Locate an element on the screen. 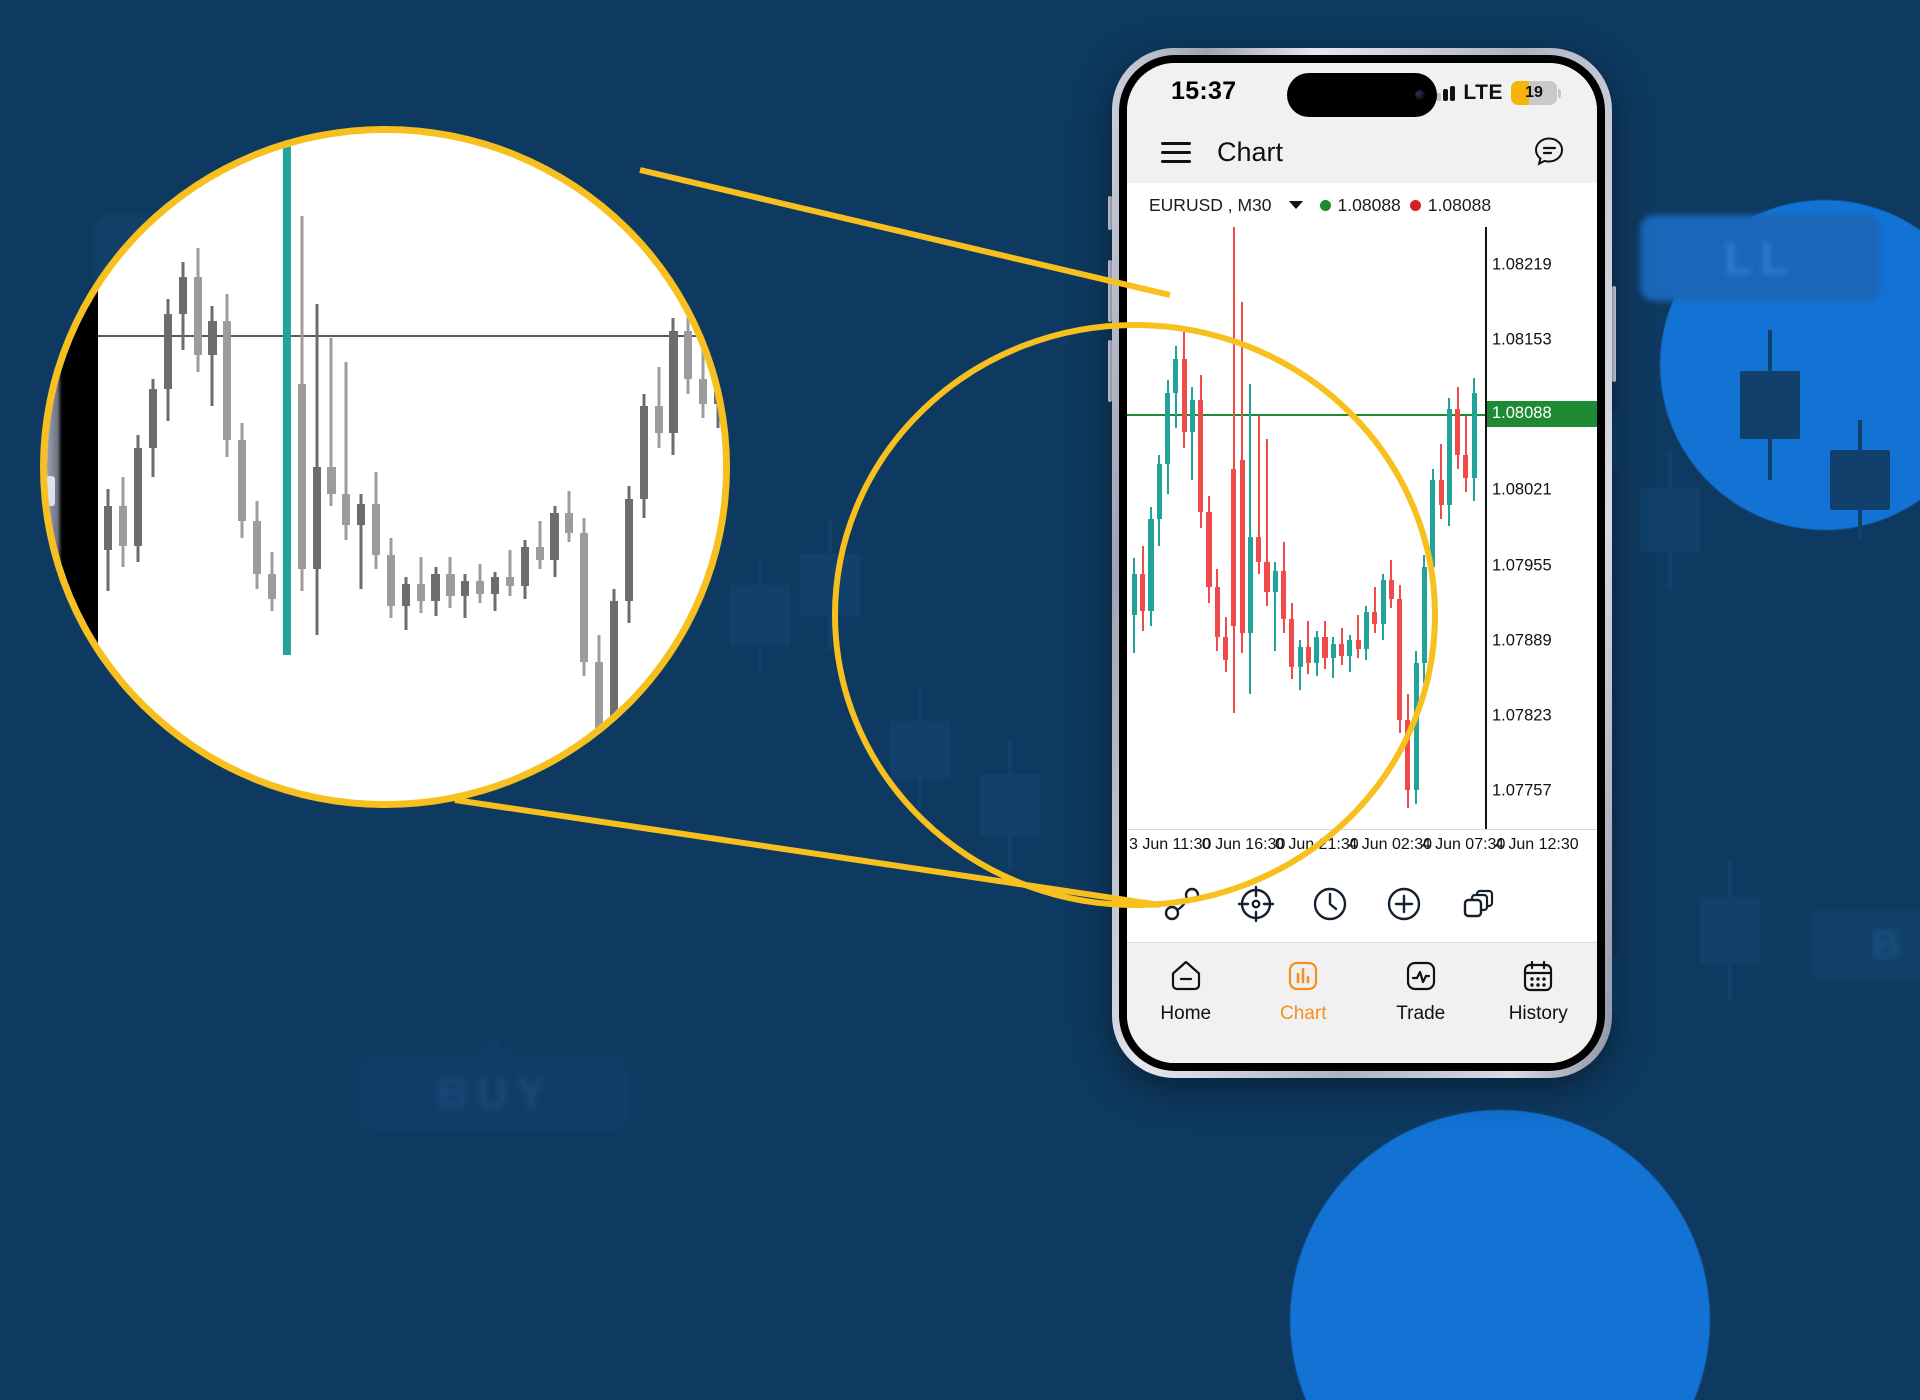 Image resolution: width=1920 pixels, height=1400 pixels. magnified-phone-edge is located at coordinates (72, 467).